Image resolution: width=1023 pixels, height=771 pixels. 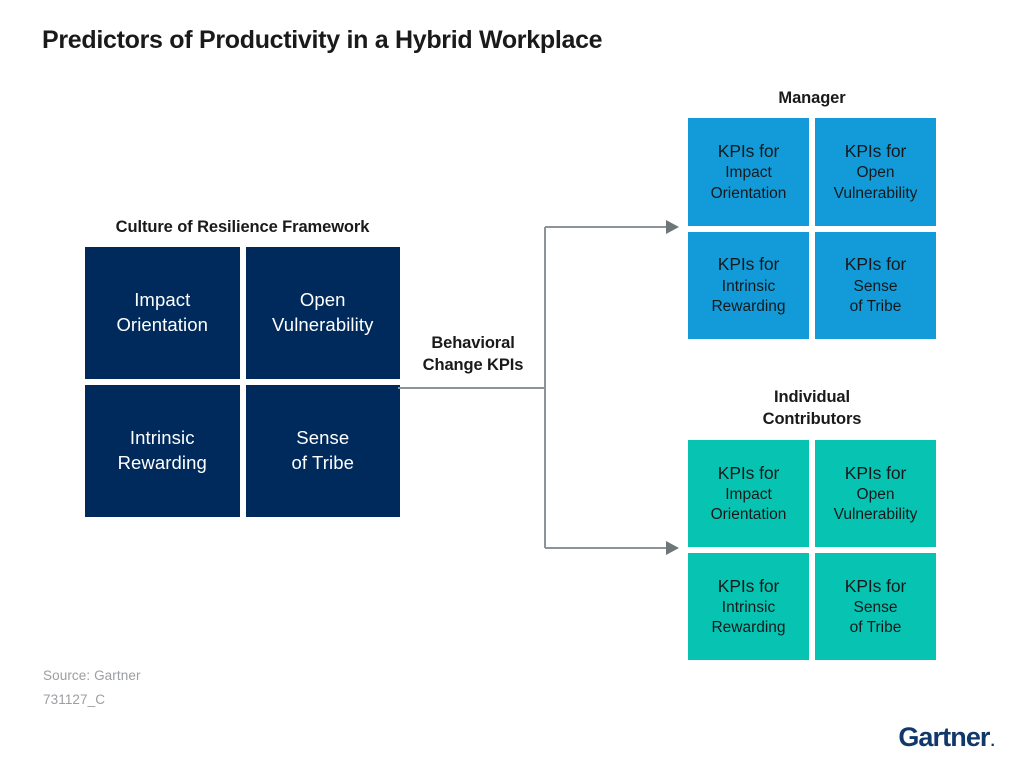 I want to click on framework-cell-line-1: Sense, so click(x=323, y=438).